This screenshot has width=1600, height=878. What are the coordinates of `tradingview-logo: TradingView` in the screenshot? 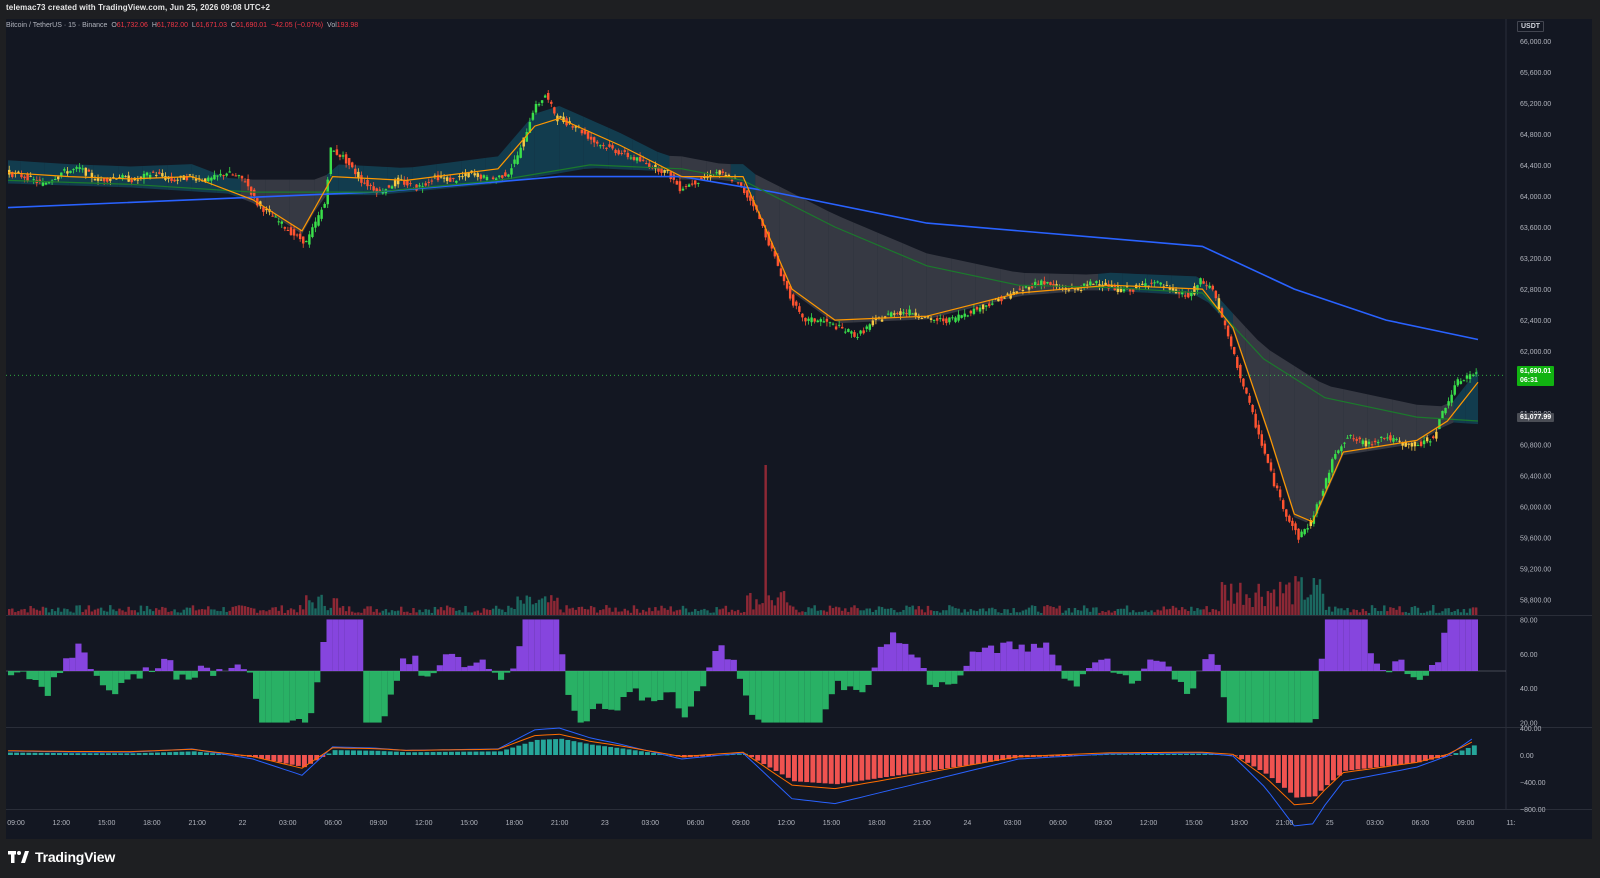 It's located at (61, 857).